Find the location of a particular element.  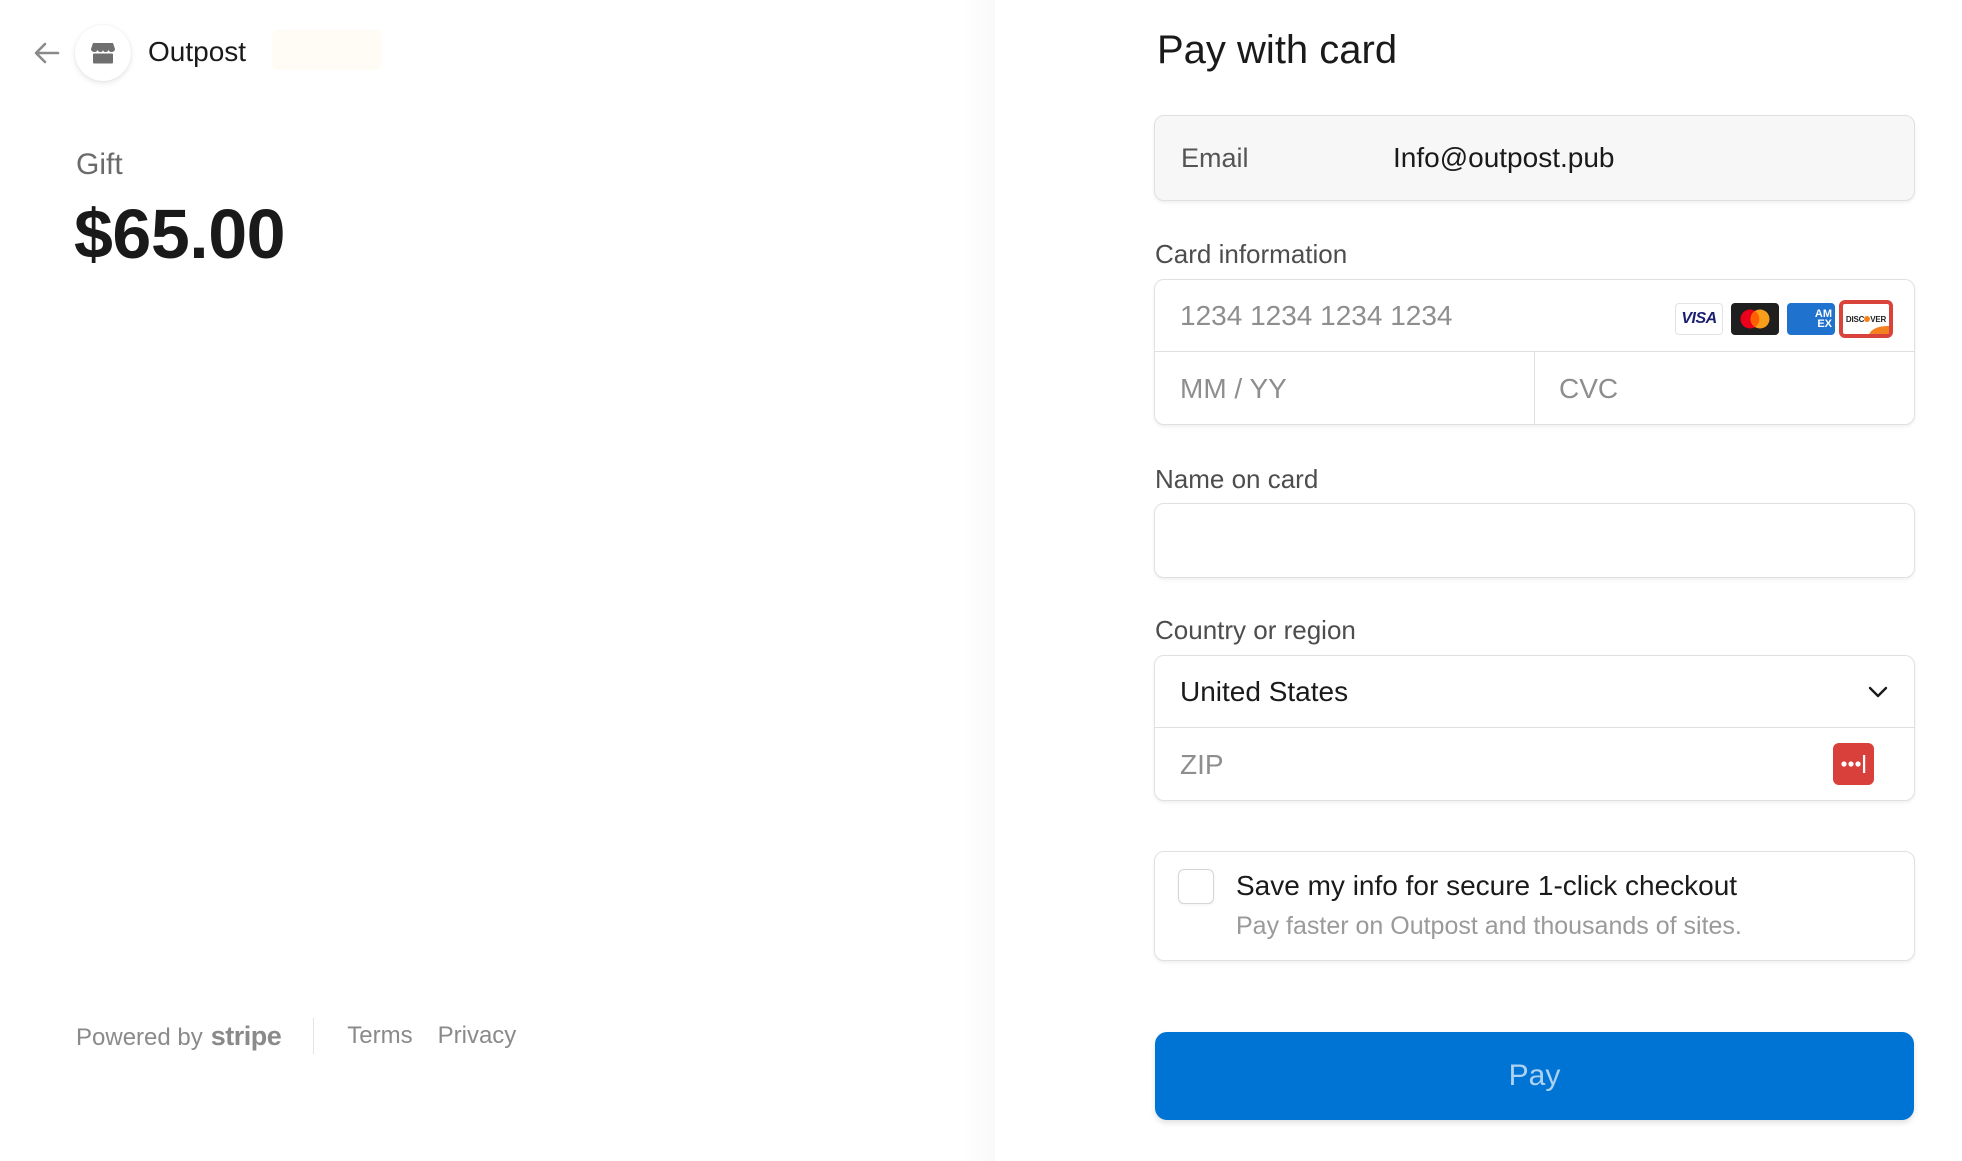

country-zip-group: United States ZIP is located at coordinates (1534, 728).